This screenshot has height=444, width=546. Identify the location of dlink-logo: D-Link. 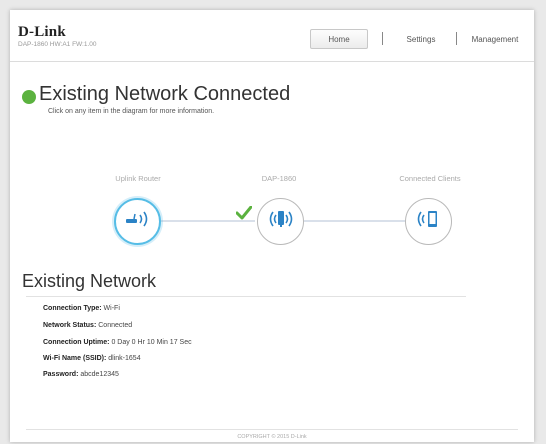
(42, 32).